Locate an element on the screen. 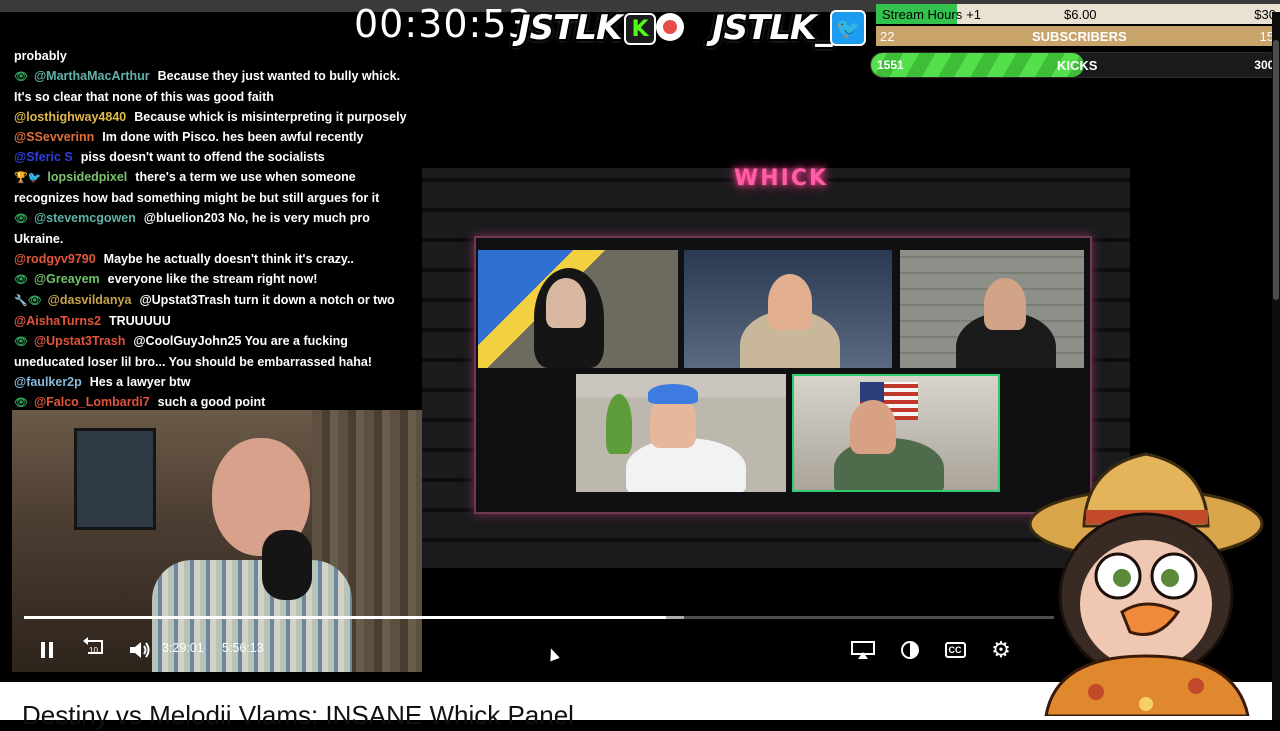  kicks-label: KICKS is located at coordinates (1077, 65).